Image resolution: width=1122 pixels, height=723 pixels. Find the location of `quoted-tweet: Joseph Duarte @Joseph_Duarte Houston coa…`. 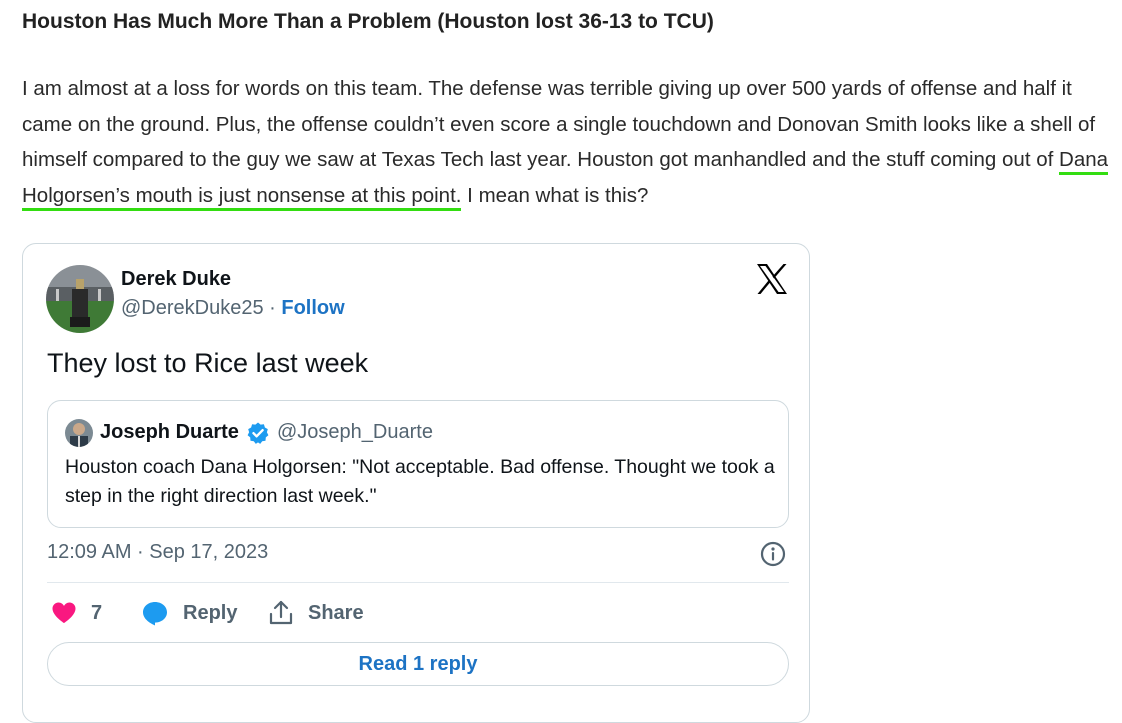

quoted-tweet: Joseph Duarte @Joseph_Duarte Houston coa… is located at coordinates (418, 464).